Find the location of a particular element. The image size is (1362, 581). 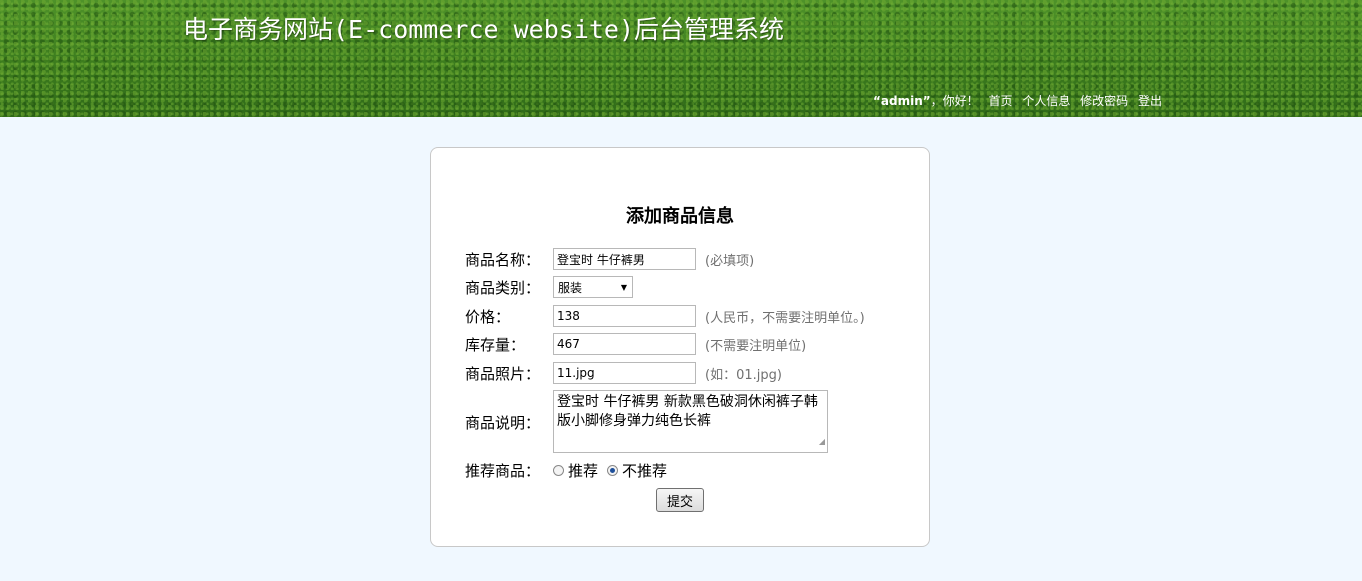

chevron-down-icon: ▼ is located at coordinates (623, 287).